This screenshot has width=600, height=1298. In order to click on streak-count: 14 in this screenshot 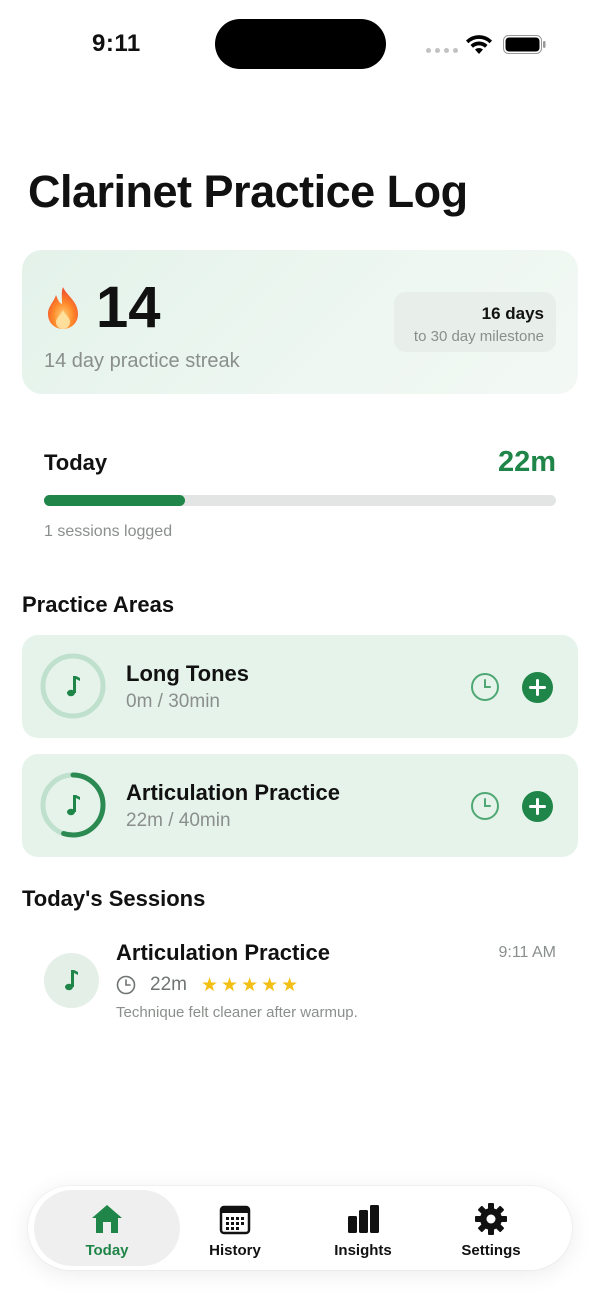, I will do `click(128, 307)`.